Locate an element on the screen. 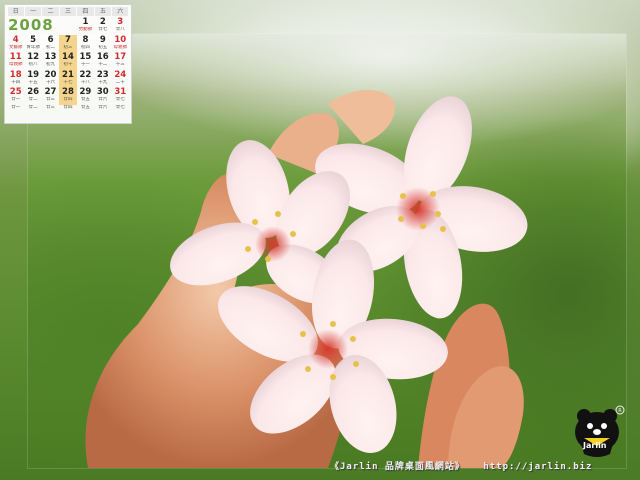 The width and height of the screenshot is (640, 480). site-url: http://jarlin.biz is located at coordinates (537, 467).